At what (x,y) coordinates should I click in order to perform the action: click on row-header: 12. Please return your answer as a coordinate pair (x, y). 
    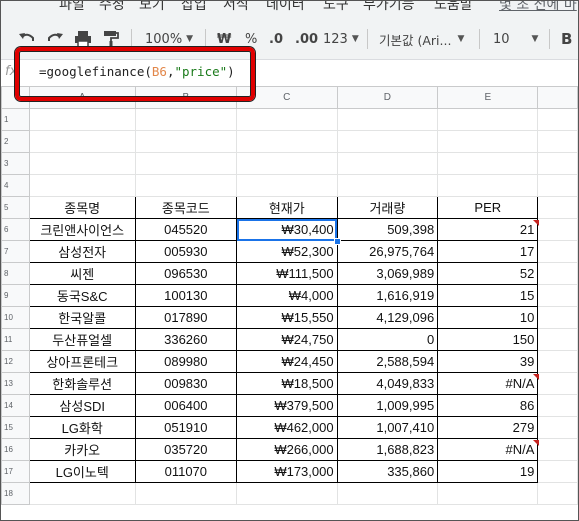
    Looking at the image, I should click on (15, 361).